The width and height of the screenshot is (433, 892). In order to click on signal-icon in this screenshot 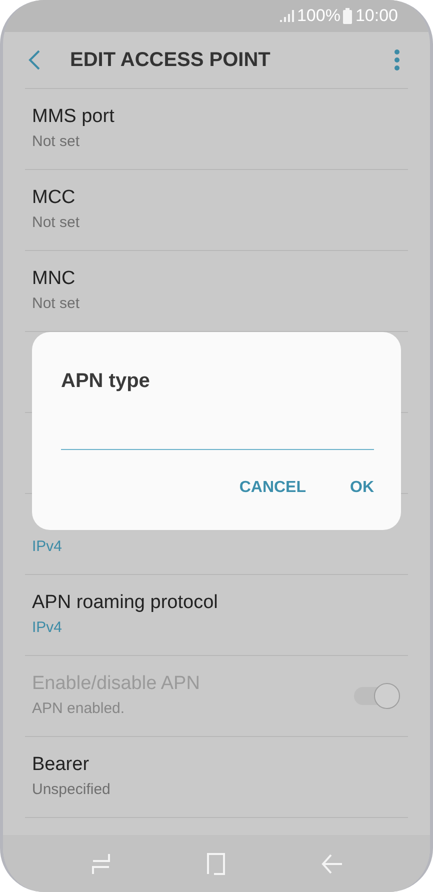, I will do `click(287, 16)`.